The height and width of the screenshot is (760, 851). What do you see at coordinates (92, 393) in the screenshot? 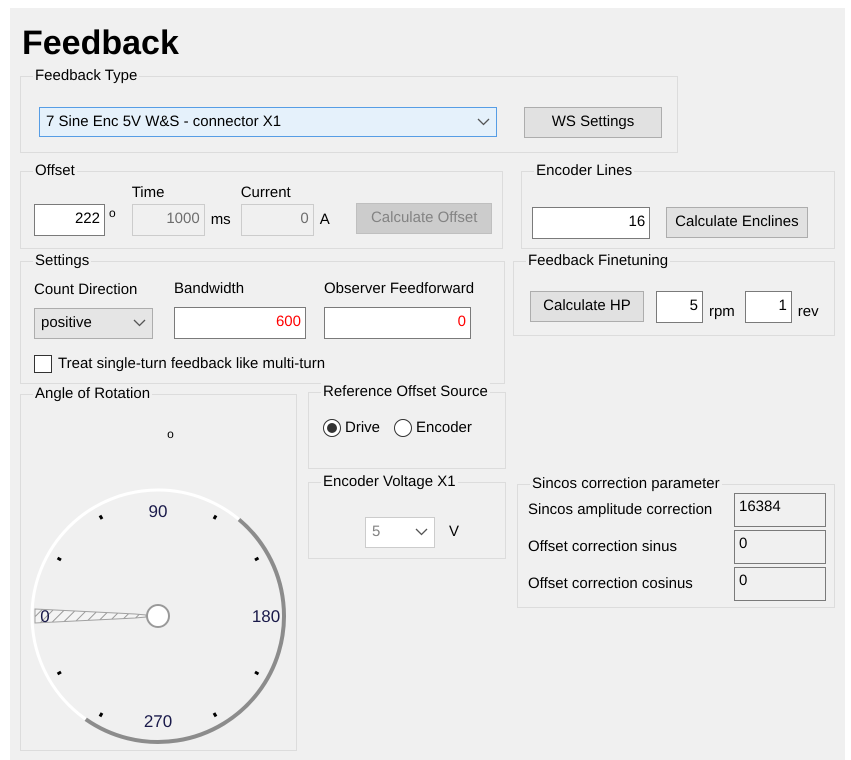
I see `group-title: Angle of Rotation` at bounding box center [92, 393].